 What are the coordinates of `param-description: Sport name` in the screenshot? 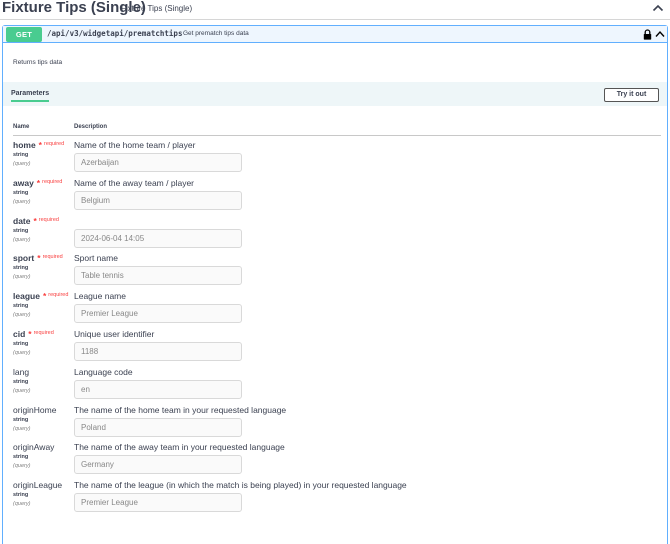 It's located at (96, 258).